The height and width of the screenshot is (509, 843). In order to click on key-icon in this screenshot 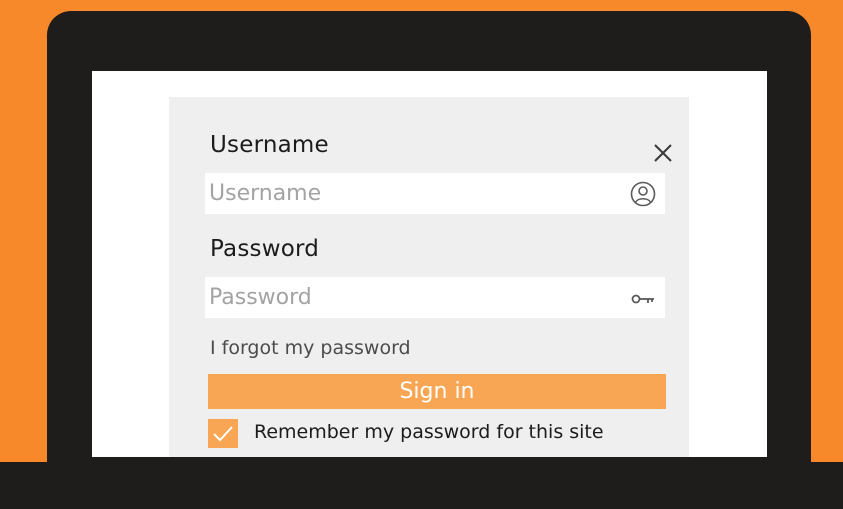, I will do `click(643, 298)`.